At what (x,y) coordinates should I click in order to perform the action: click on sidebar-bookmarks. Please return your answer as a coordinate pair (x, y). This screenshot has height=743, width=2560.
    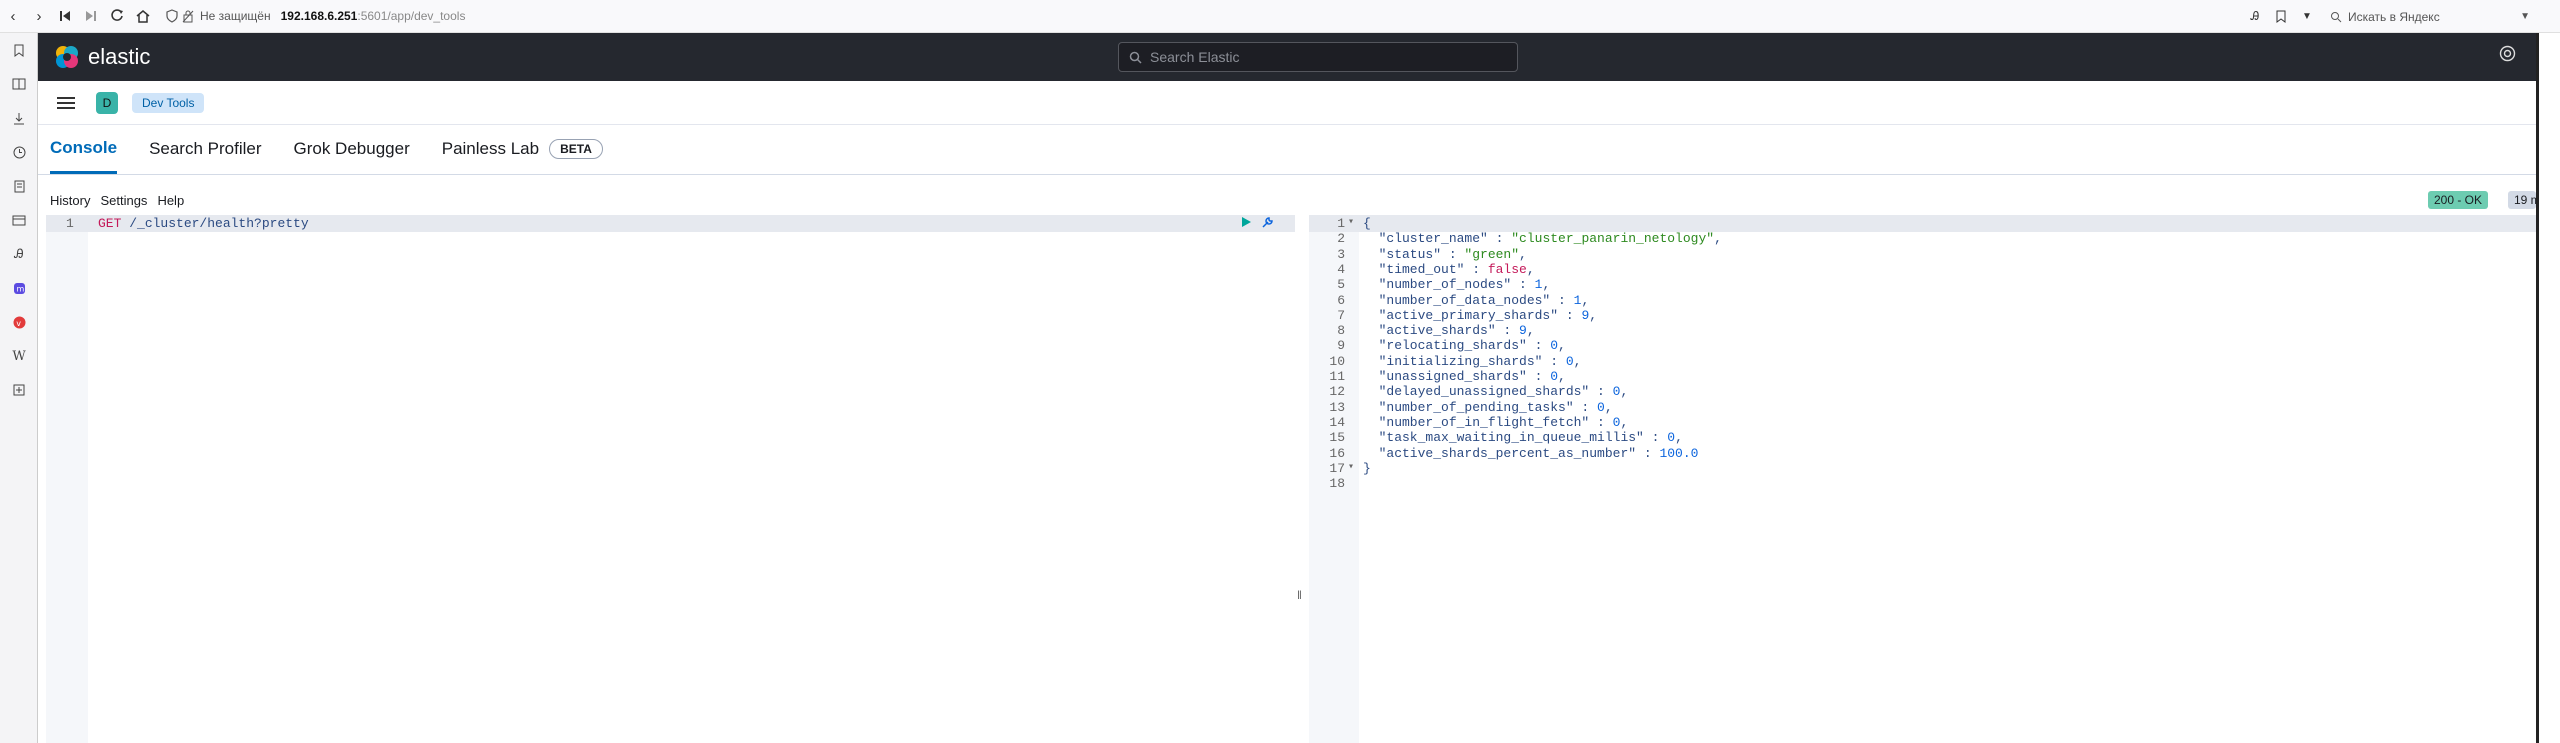
    Looking at the image, I should click on (19, 50).